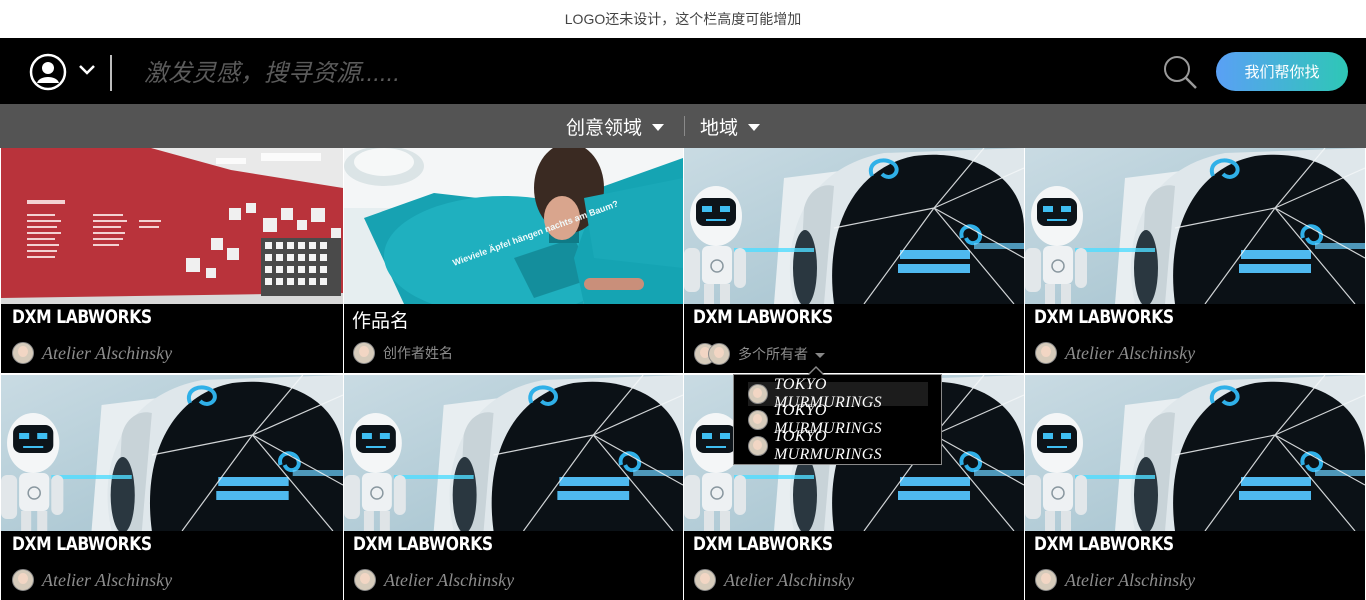 The width and height of the screenshot is (1366, 600). What do you see at coordinates (494, 74) in the screenshot?
I see `search-input` at bounding box center [494, 74].